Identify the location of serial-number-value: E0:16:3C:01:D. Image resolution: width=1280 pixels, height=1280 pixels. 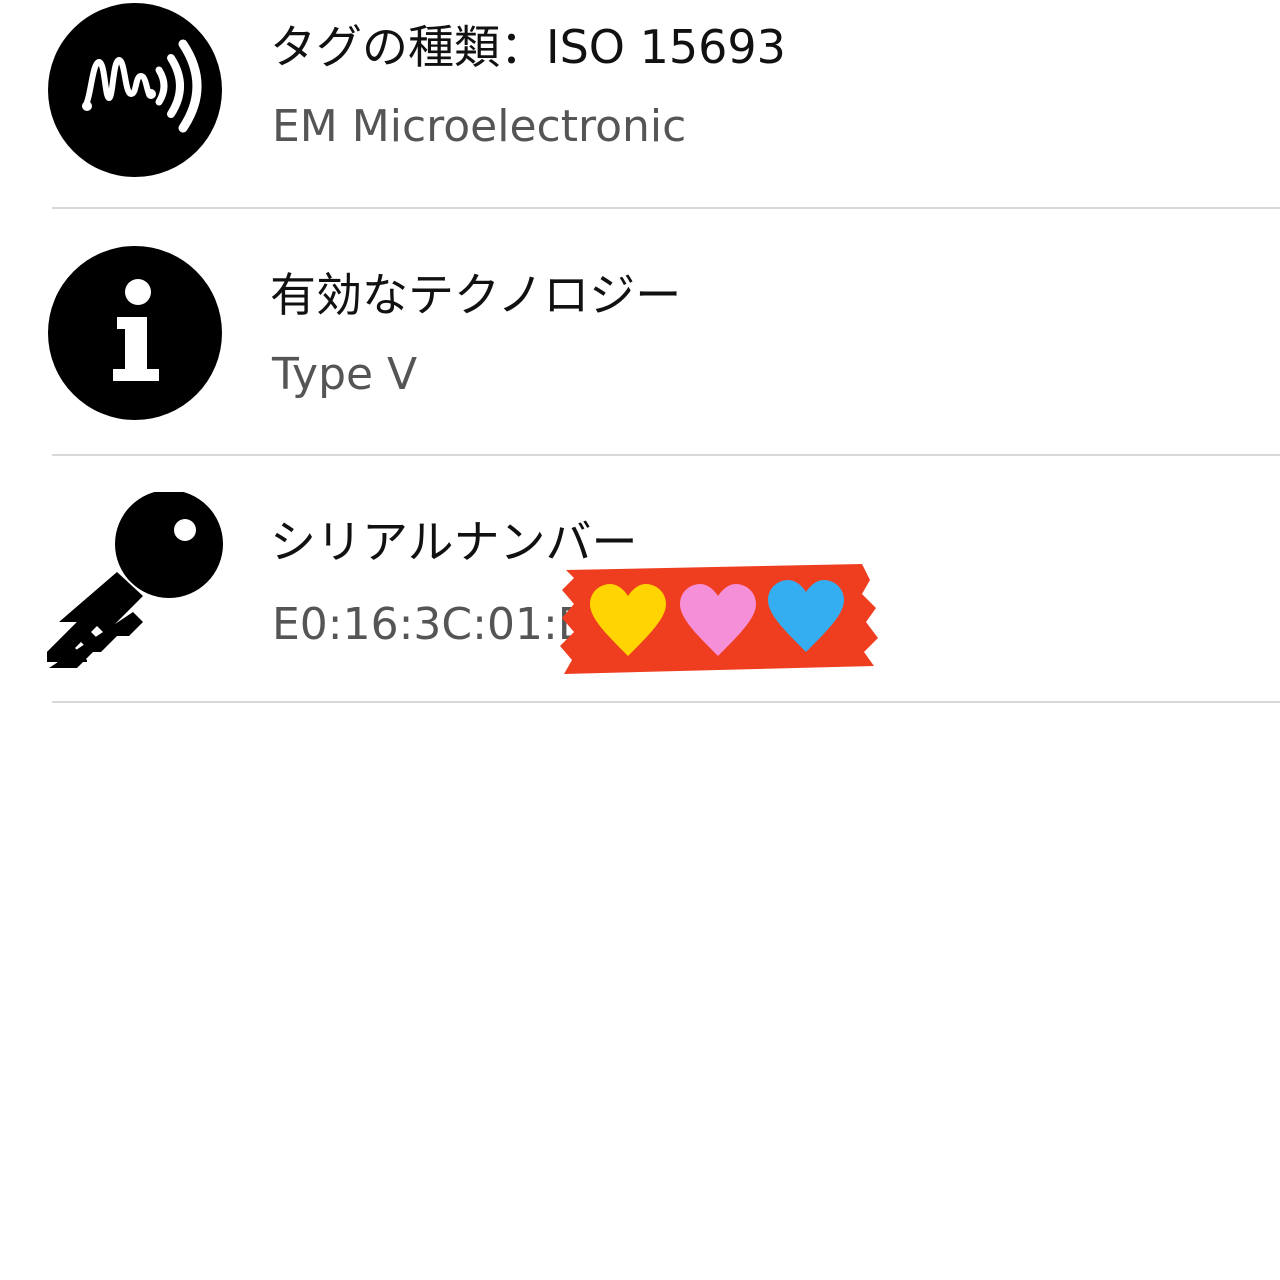
(432, 624).